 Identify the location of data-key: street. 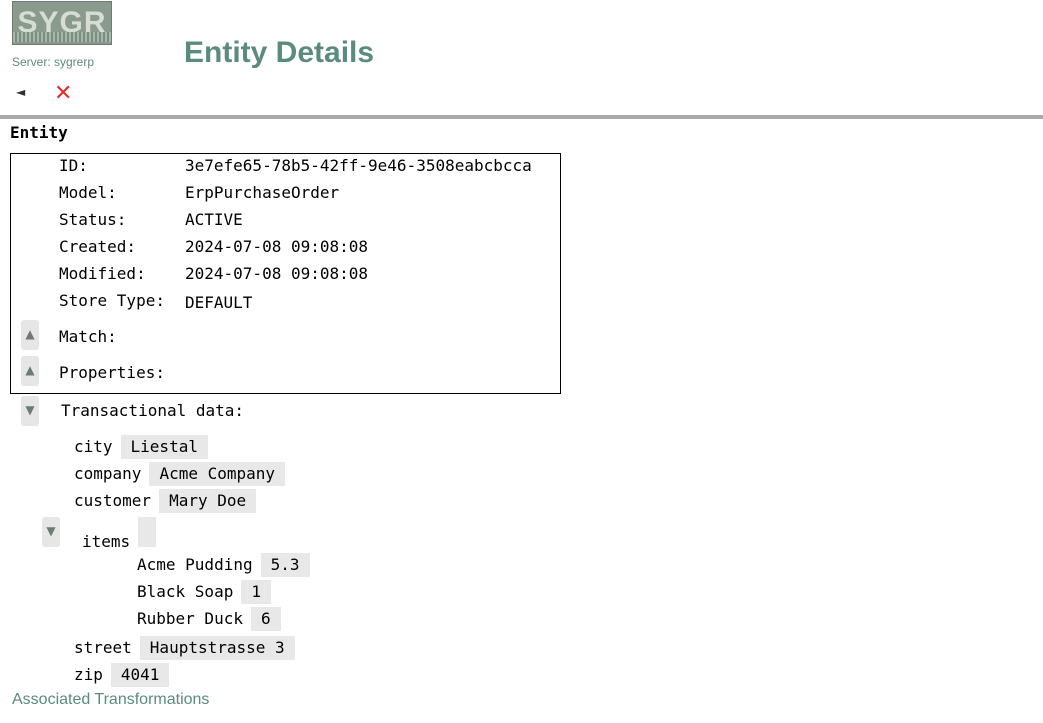
(103, 647).